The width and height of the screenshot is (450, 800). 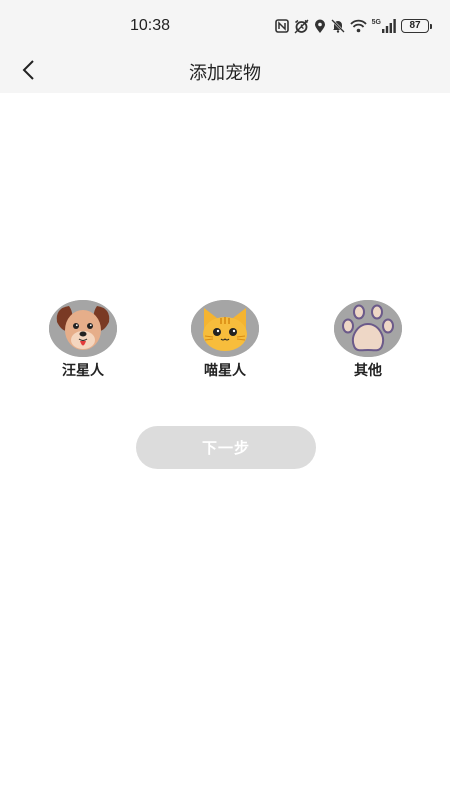 What do you see at coordinates (83, 371) in the screenshot?
I see `pet-label-dog: 汪星人` at bounding box center [83, 371].